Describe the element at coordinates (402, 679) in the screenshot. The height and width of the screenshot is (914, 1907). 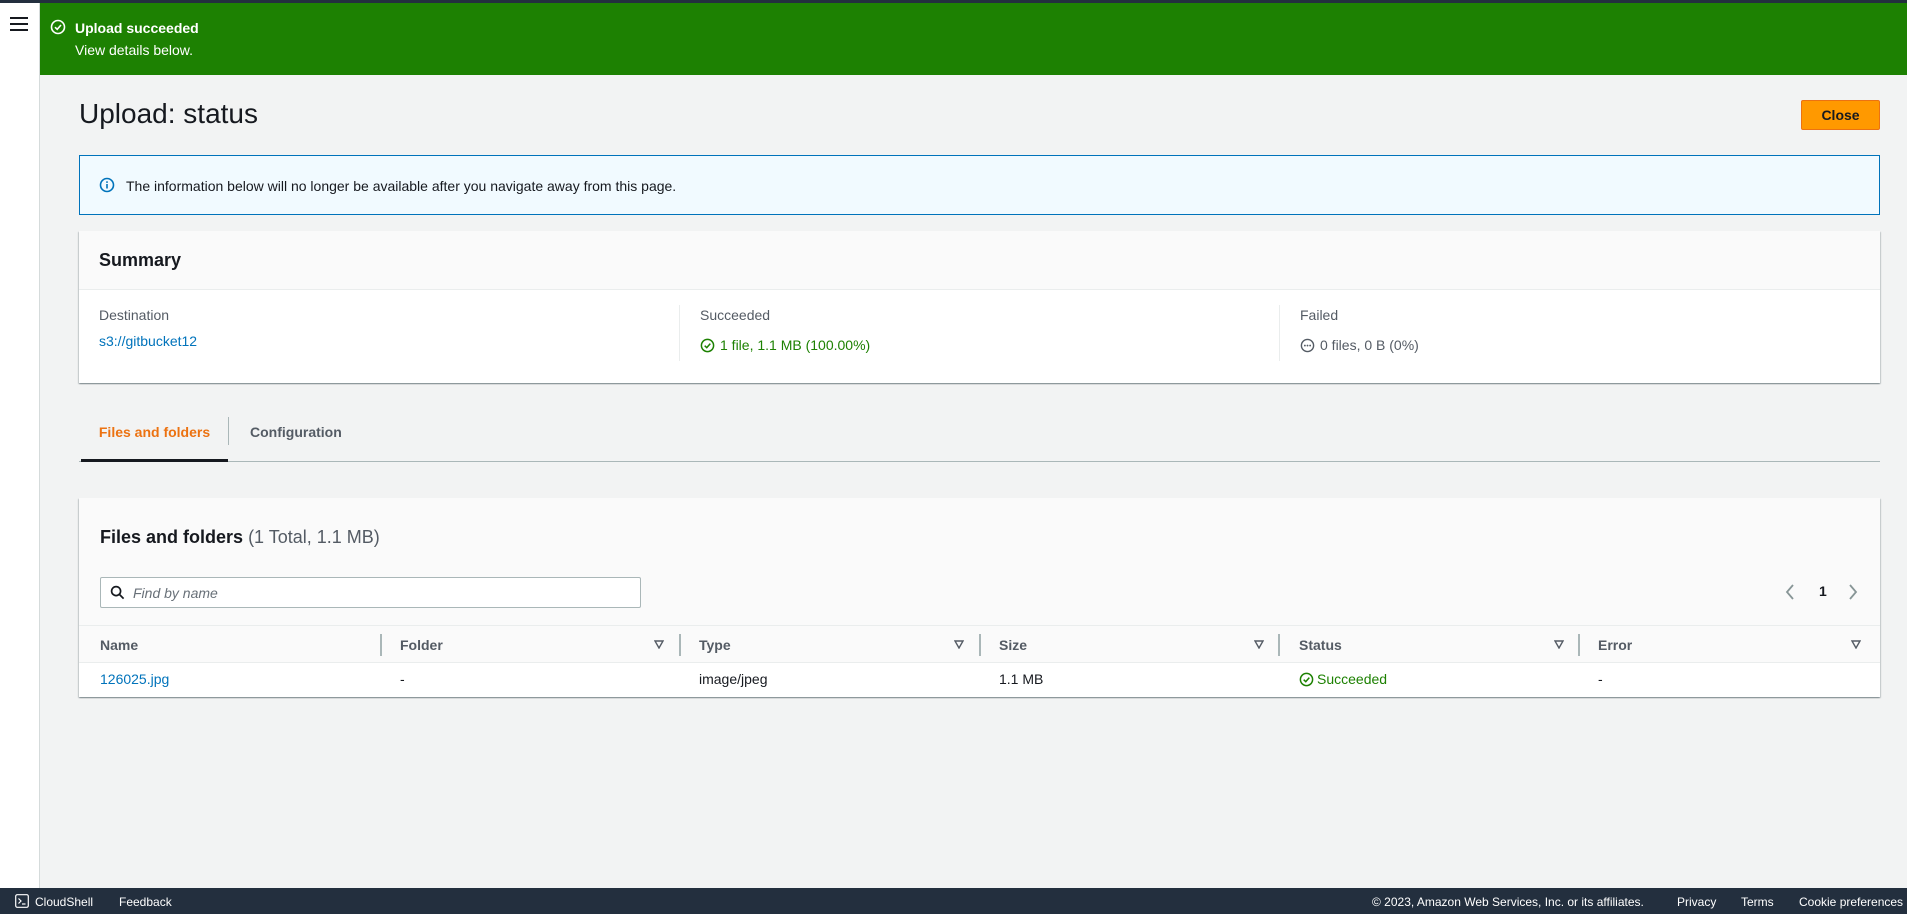
I see `file-folder: -` at that location.